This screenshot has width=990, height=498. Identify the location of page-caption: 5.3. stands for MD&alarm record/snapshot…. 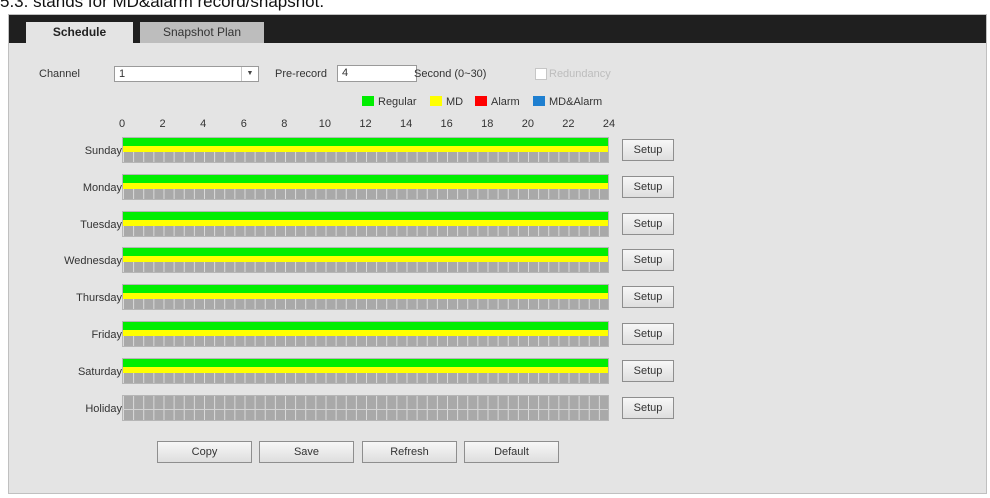
(162, 5).